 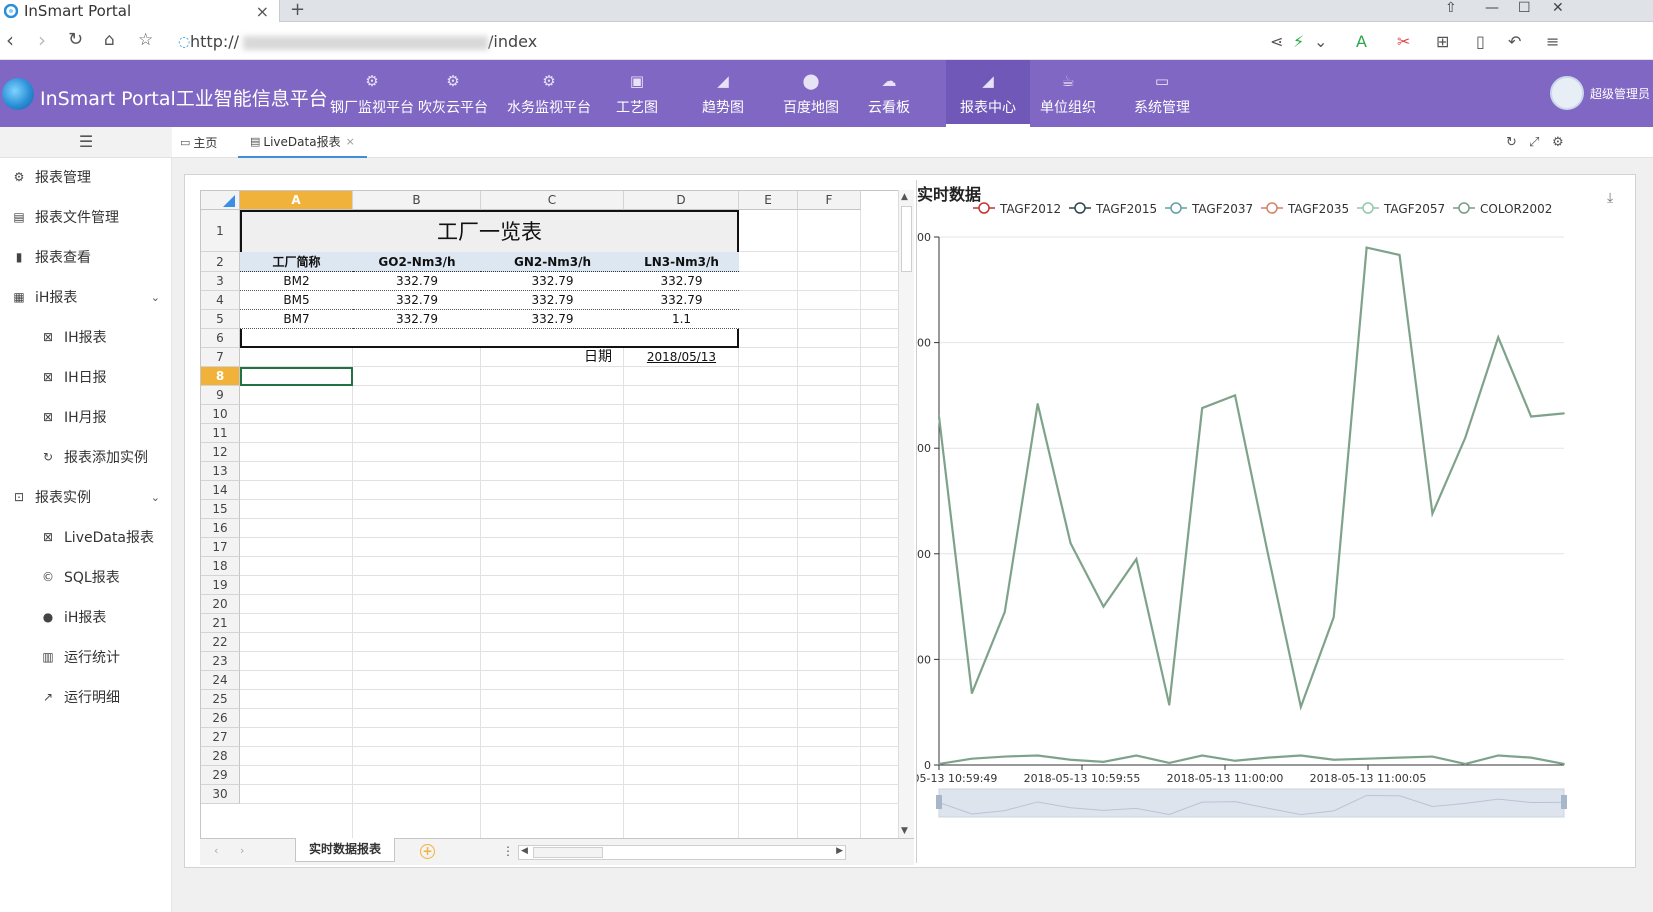 I want to click on prev-sheet-icon: ‹, so click(x=216, y=850).